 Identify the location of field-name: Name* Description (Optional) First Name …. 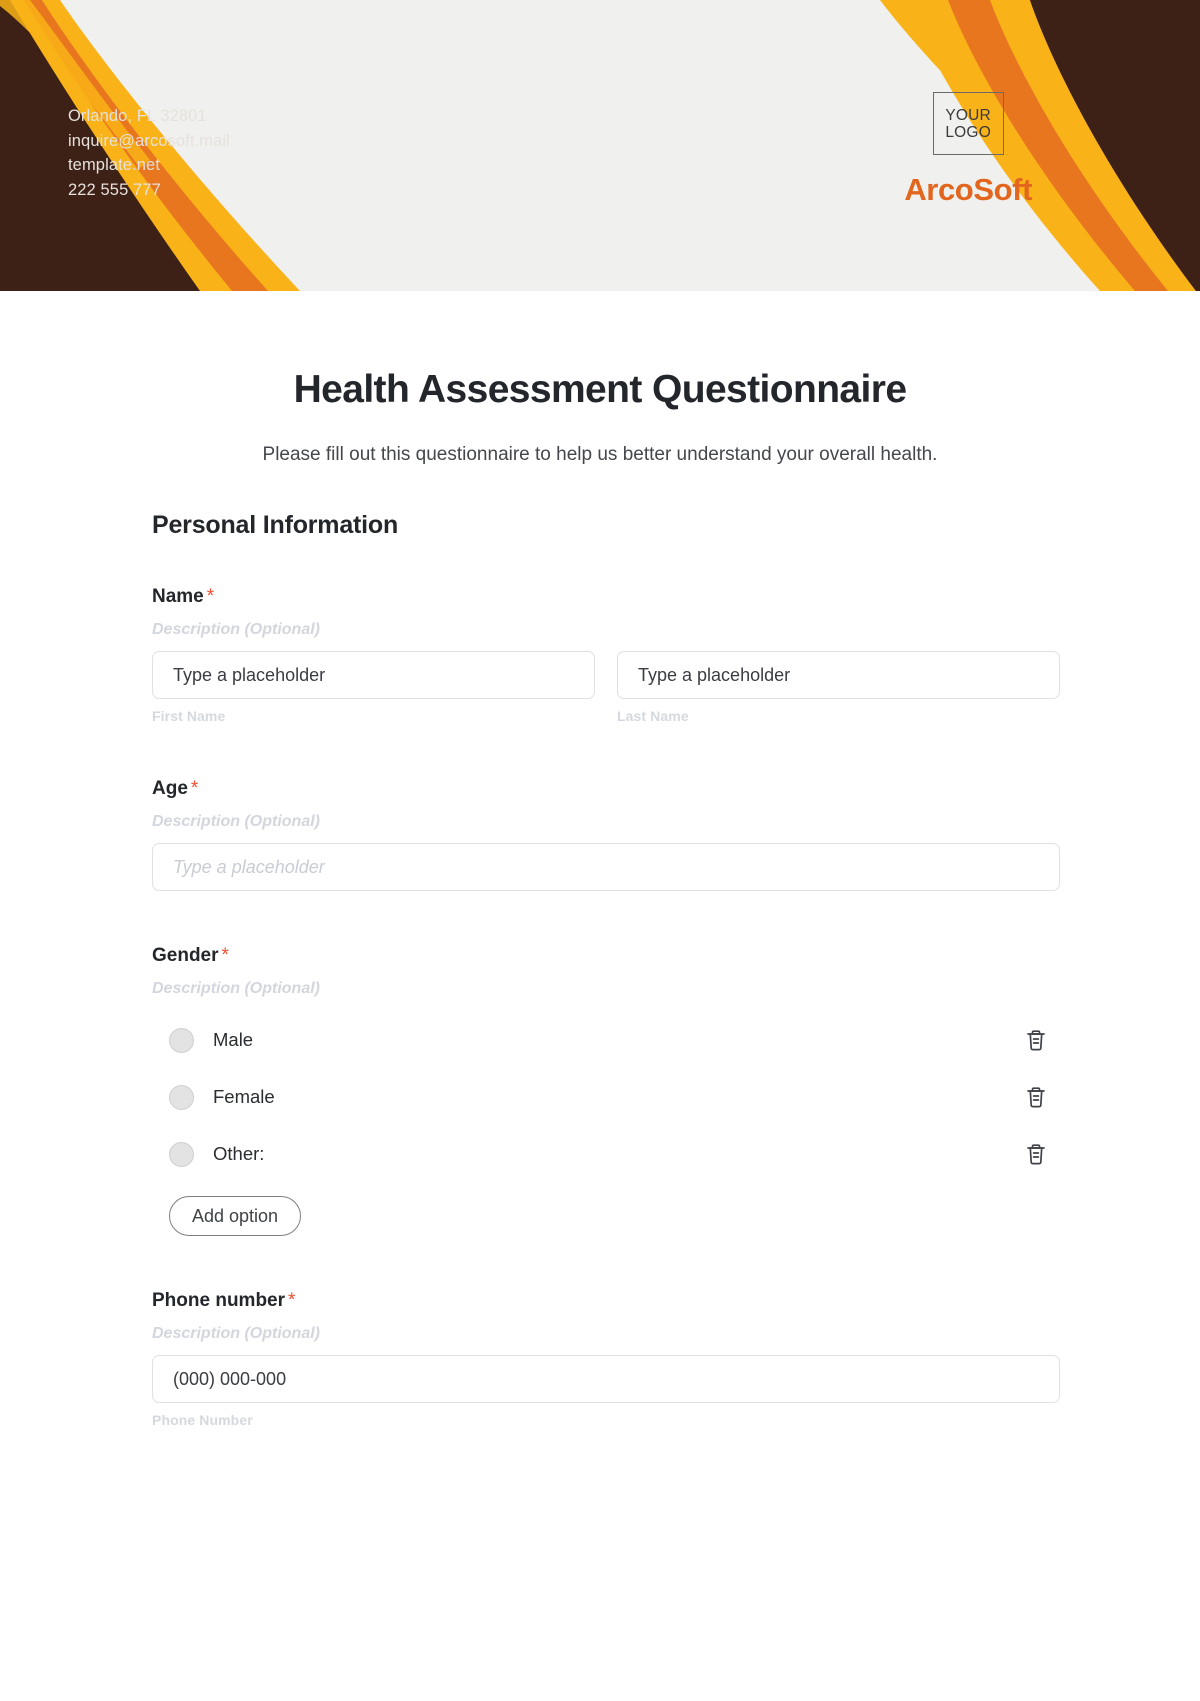
(606, 655).